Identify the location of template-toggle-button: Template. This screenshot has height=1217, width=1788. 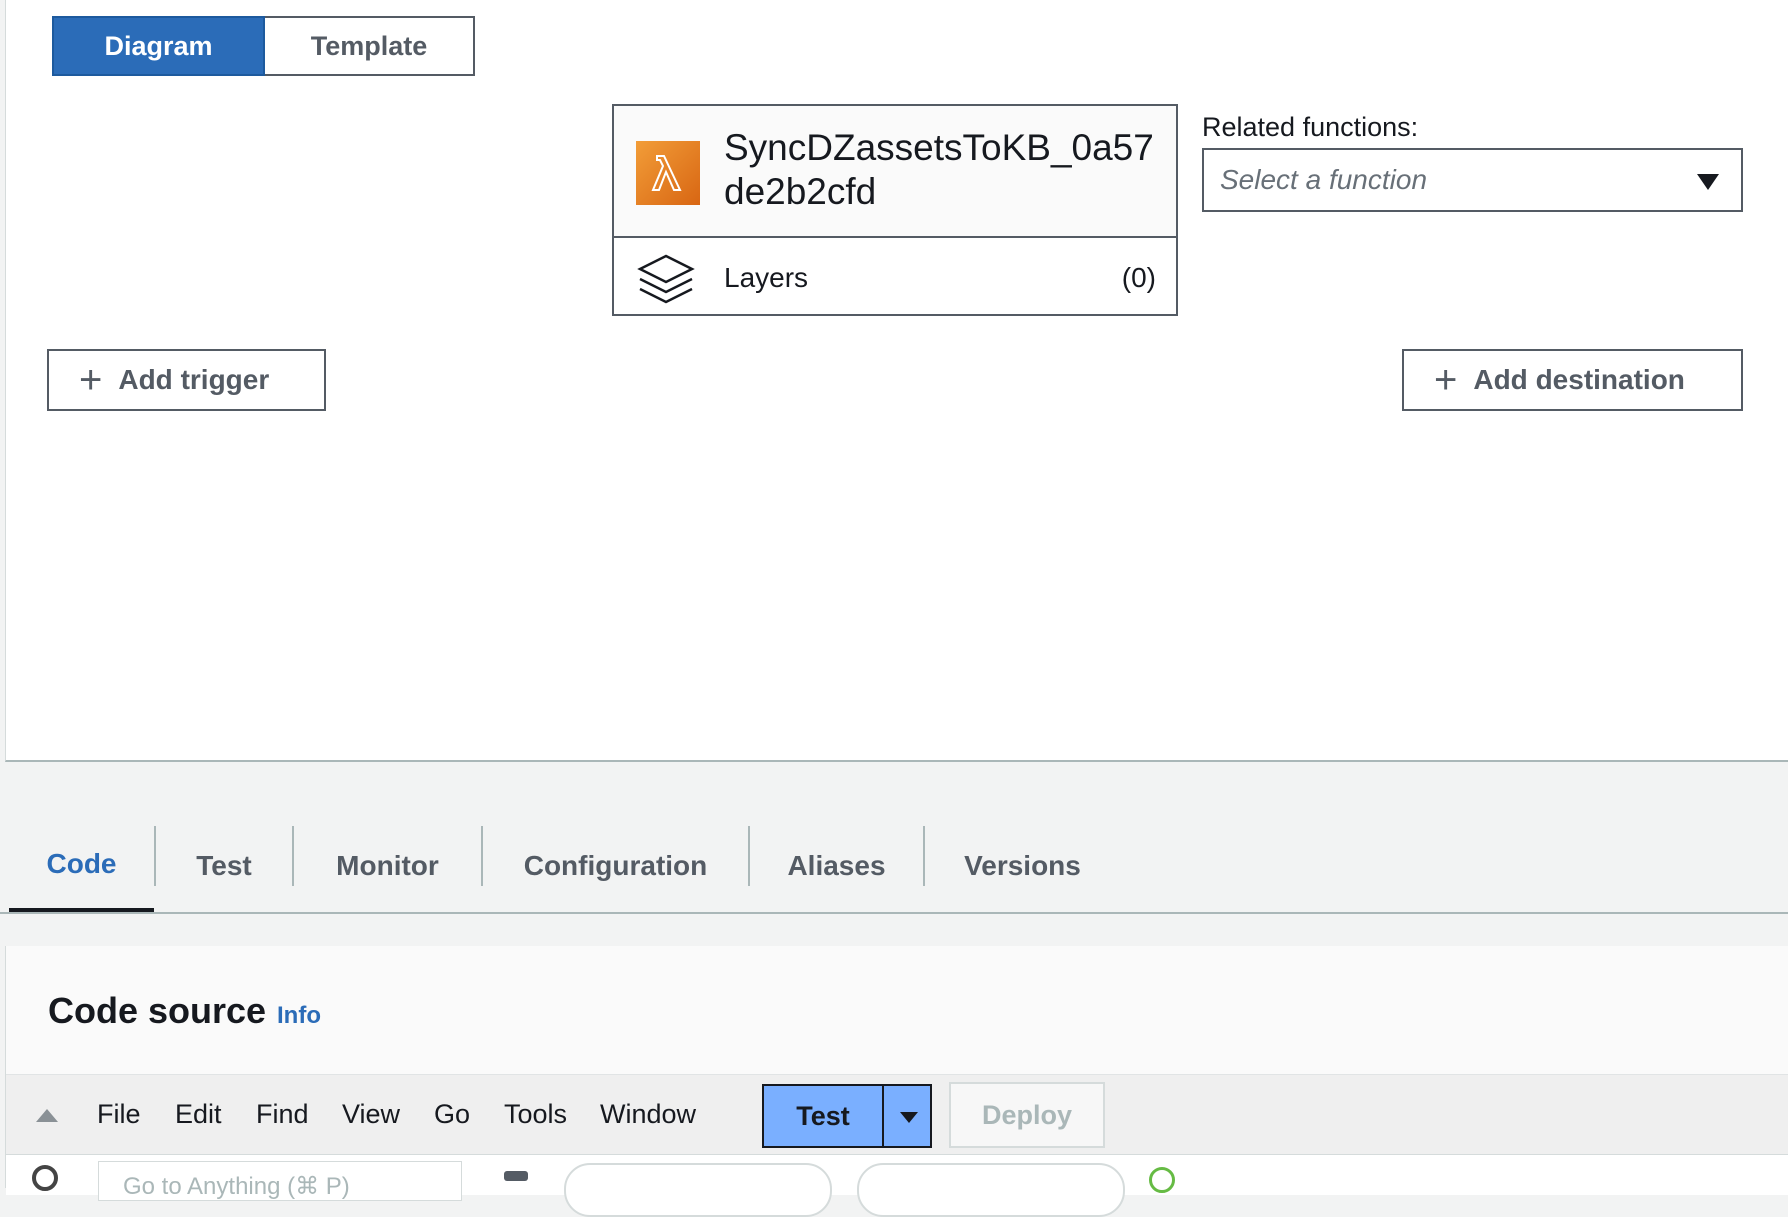
(370, 46).